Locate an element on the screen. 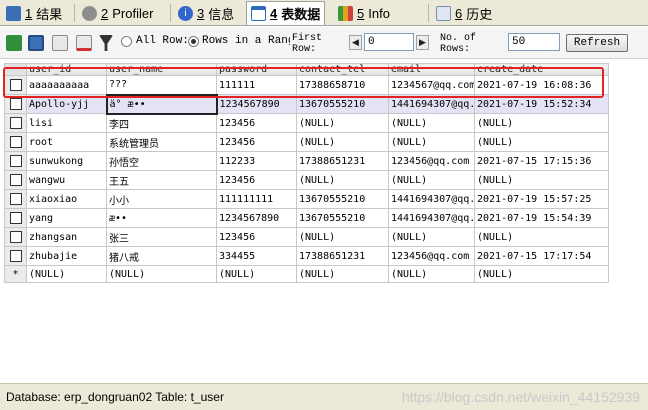  table-cell: 2021-07-19 16:08:36 is located at coordinates (541, 85).